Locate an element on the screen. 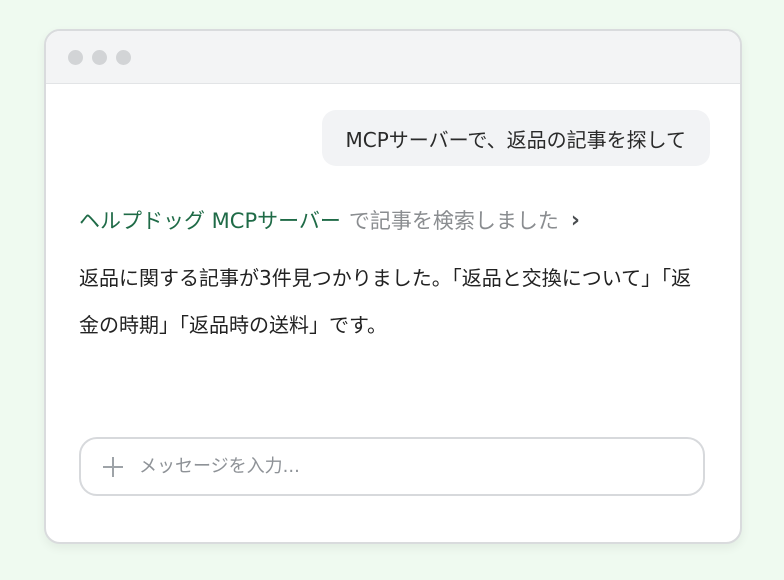  tool-server-link: ヘルプドッグ MCPサーバー is located at coordinates (210, 220).